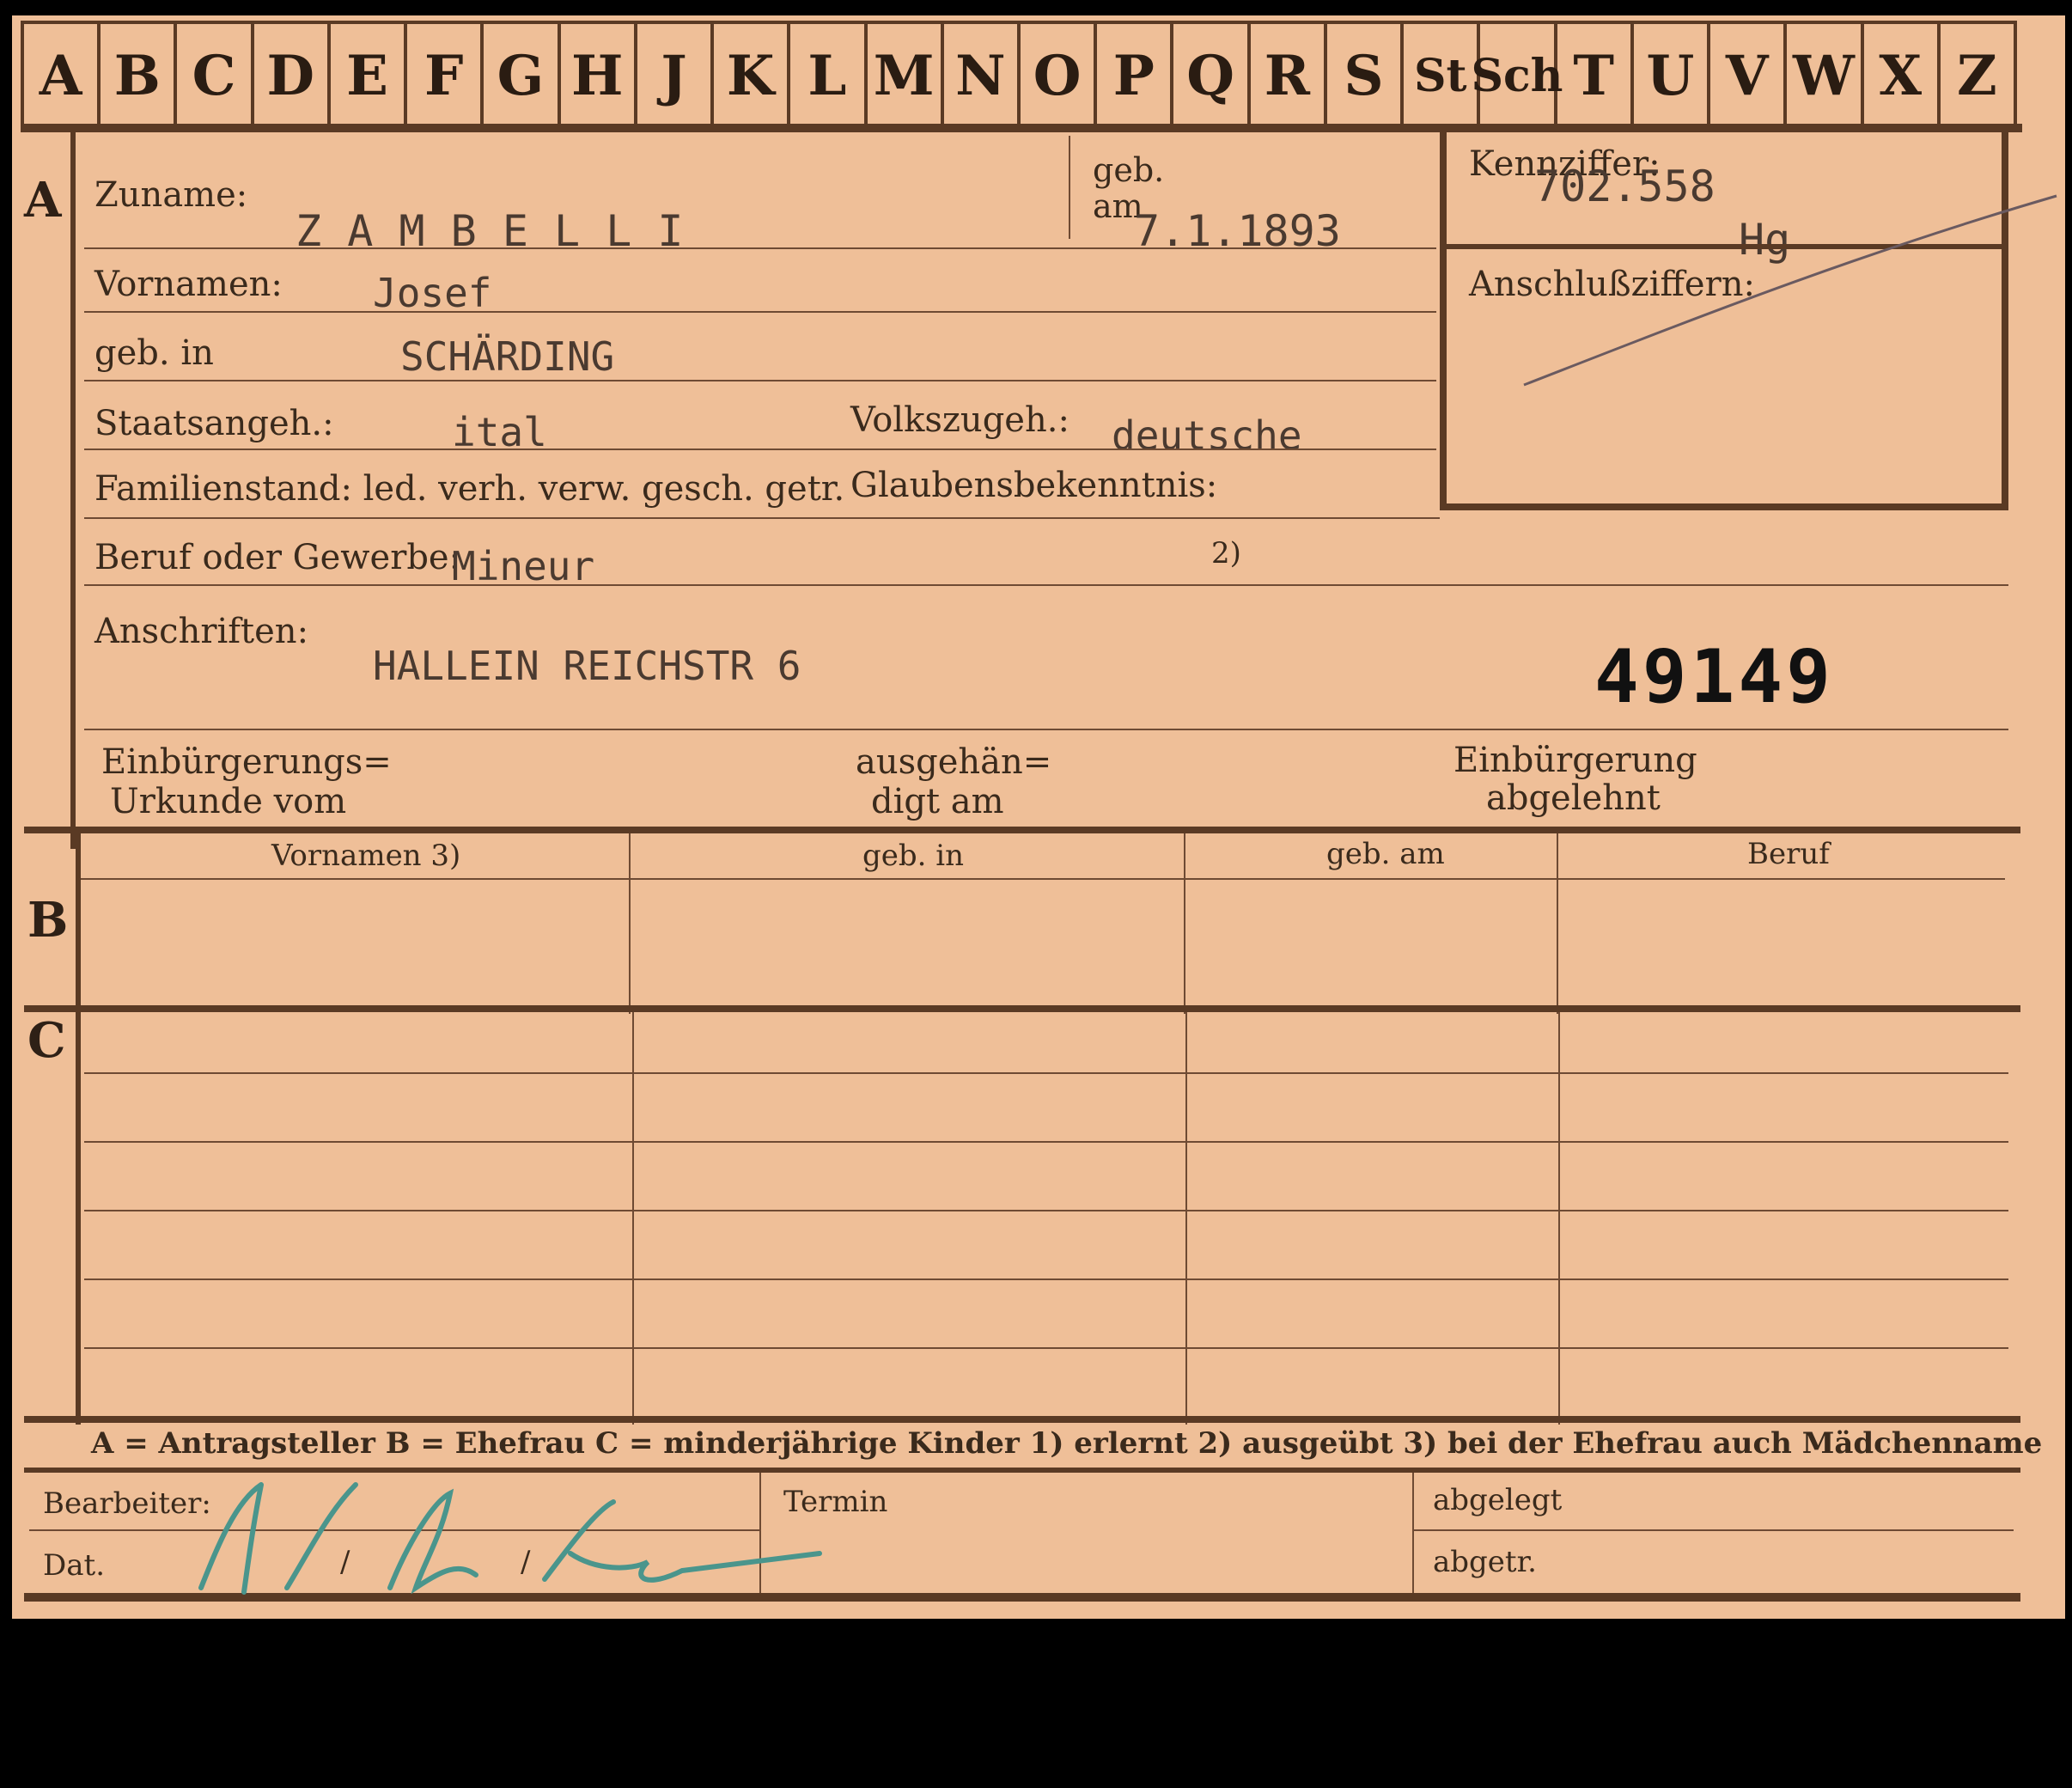 This screenshot has width=2072, height=1788. What do you see at coordinates (215, 75) in the screenshot?
I see `alphabet-tab-c: C` at bounding box center [215, 75].